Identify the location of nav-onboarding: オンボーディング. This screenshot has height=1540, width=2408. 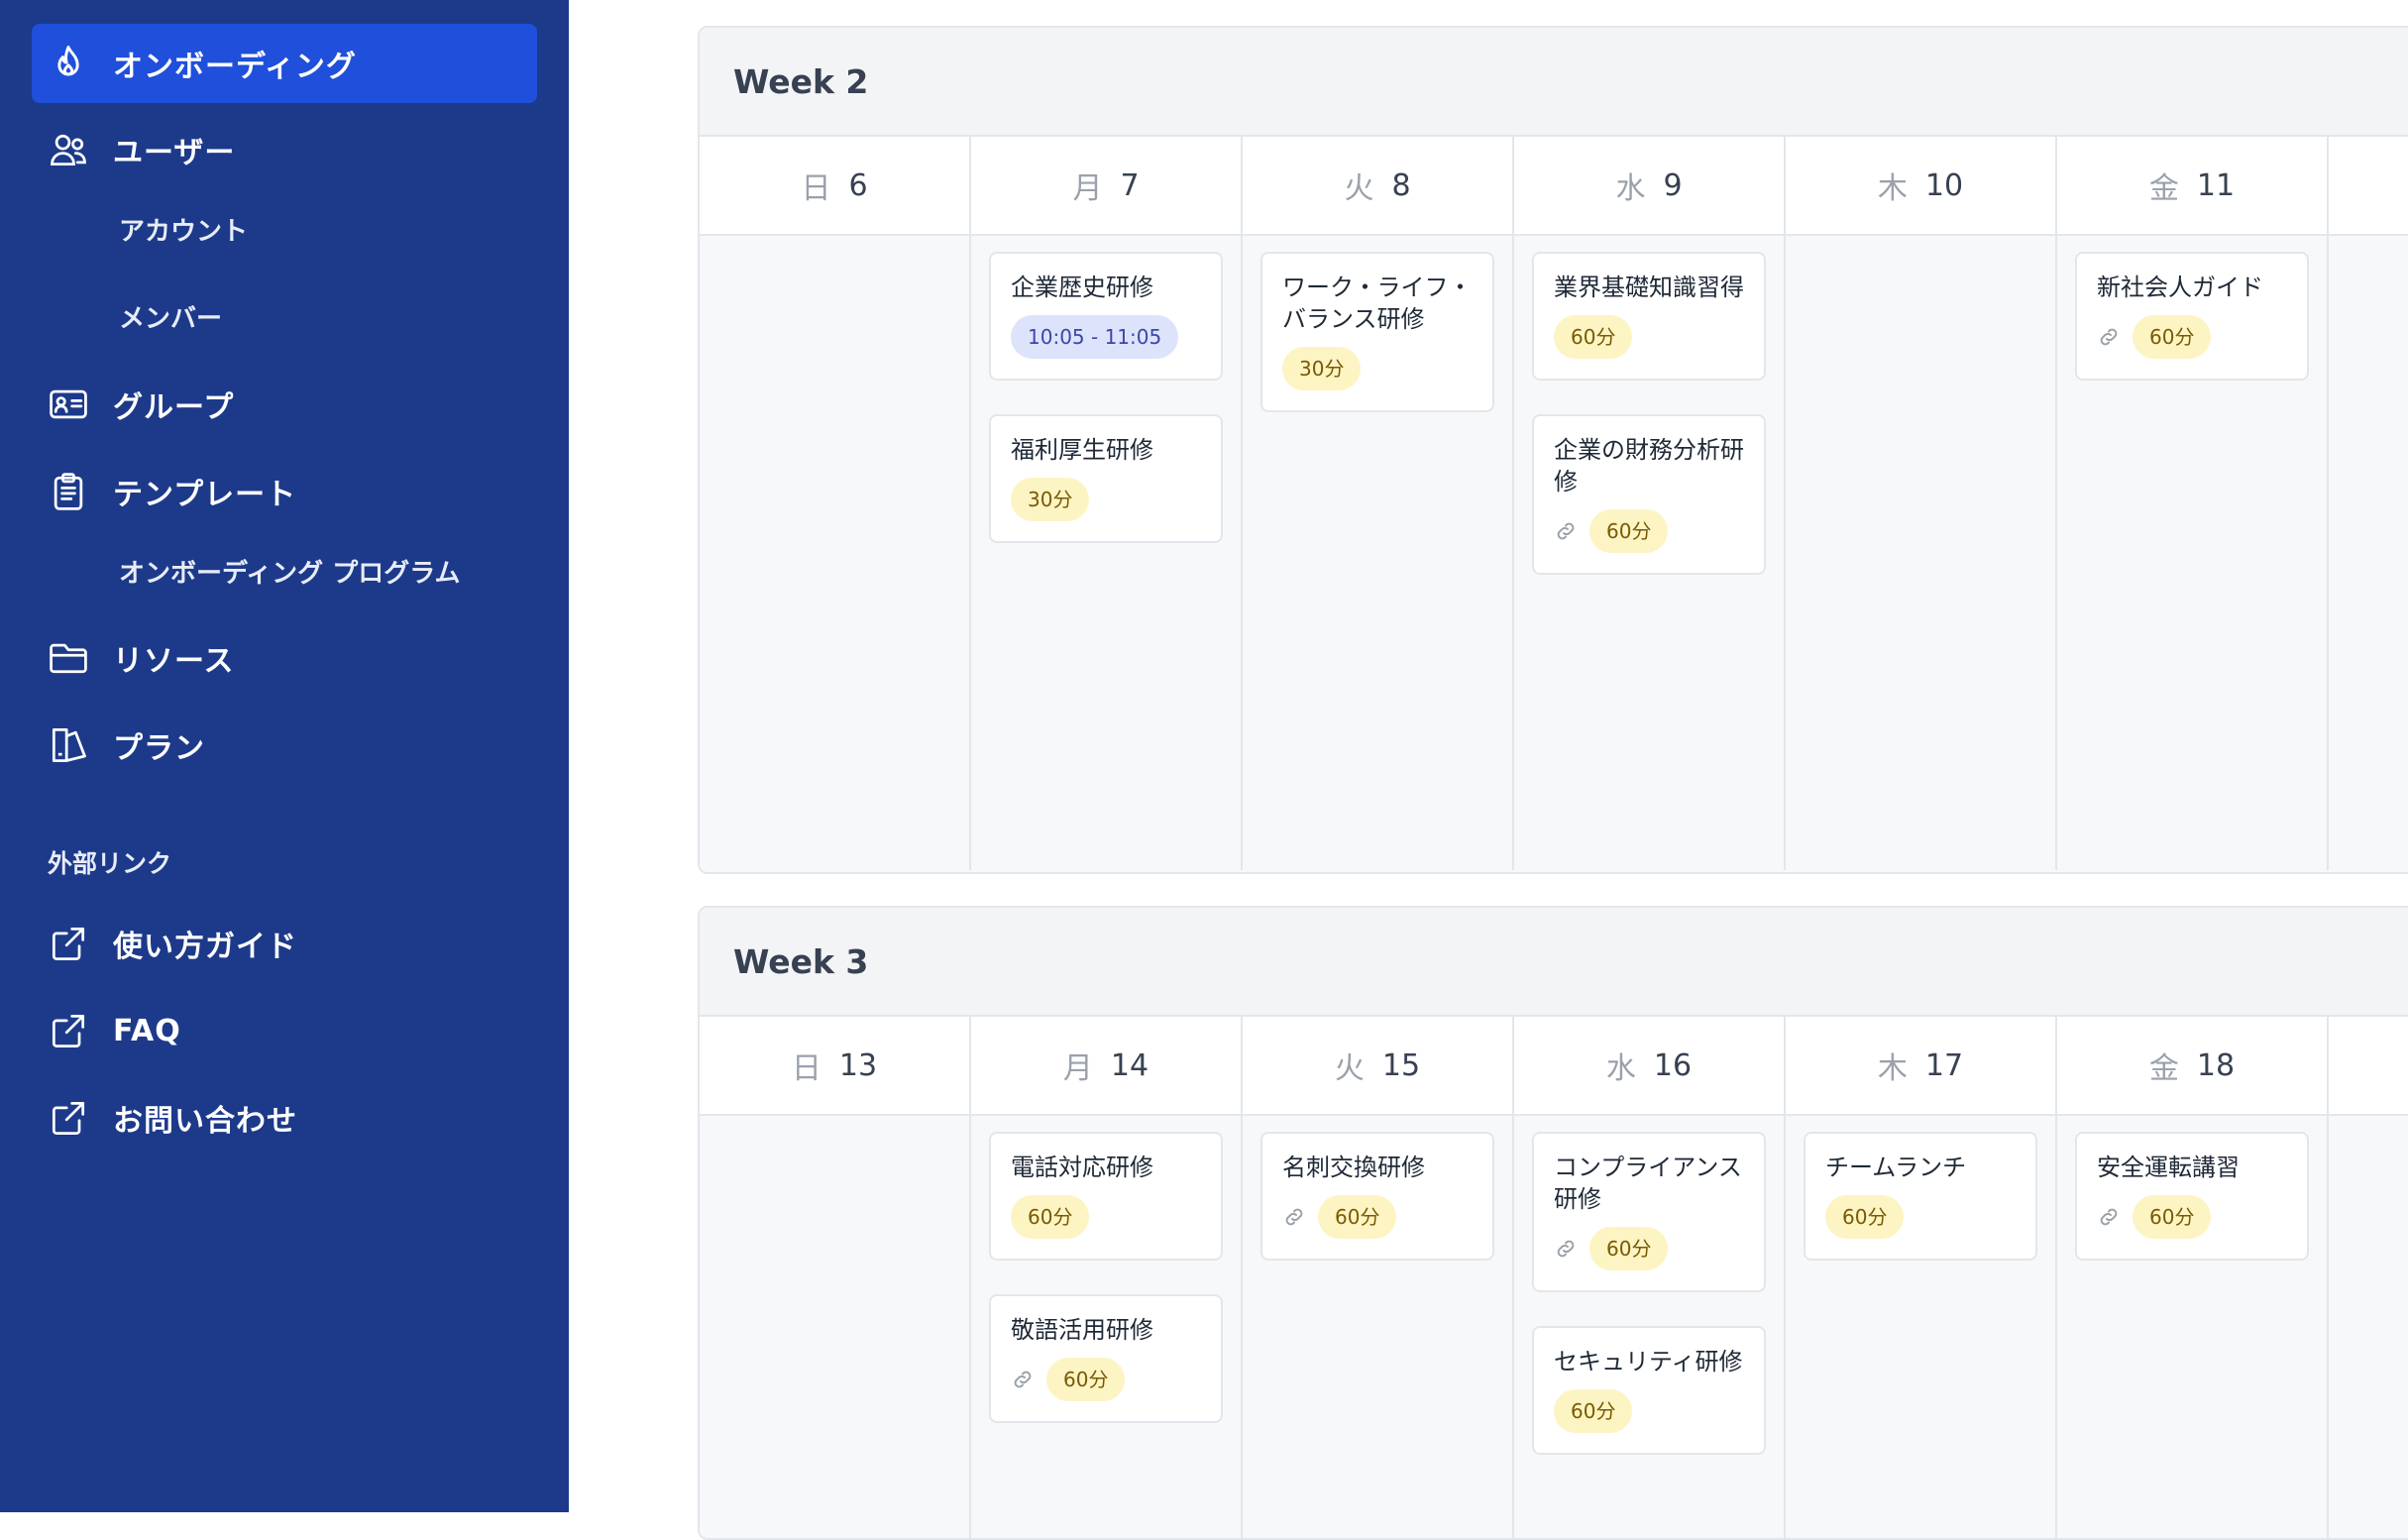
(284, 63).